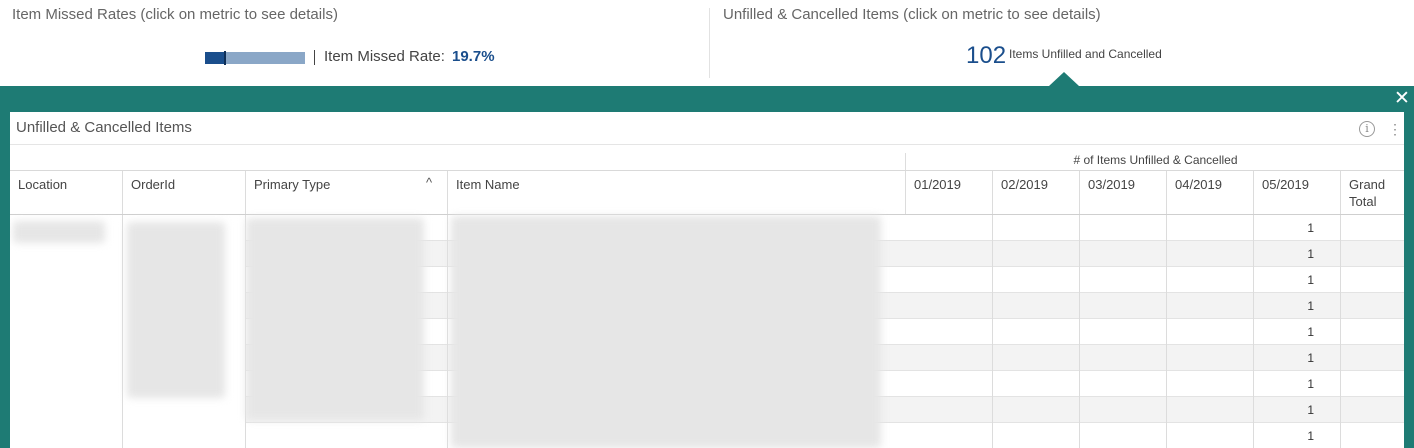 This screenshot has width=1414, height=448. Describe the element at coordinates (59, 232) in the screenshot. I see `redacted-location` at that location.